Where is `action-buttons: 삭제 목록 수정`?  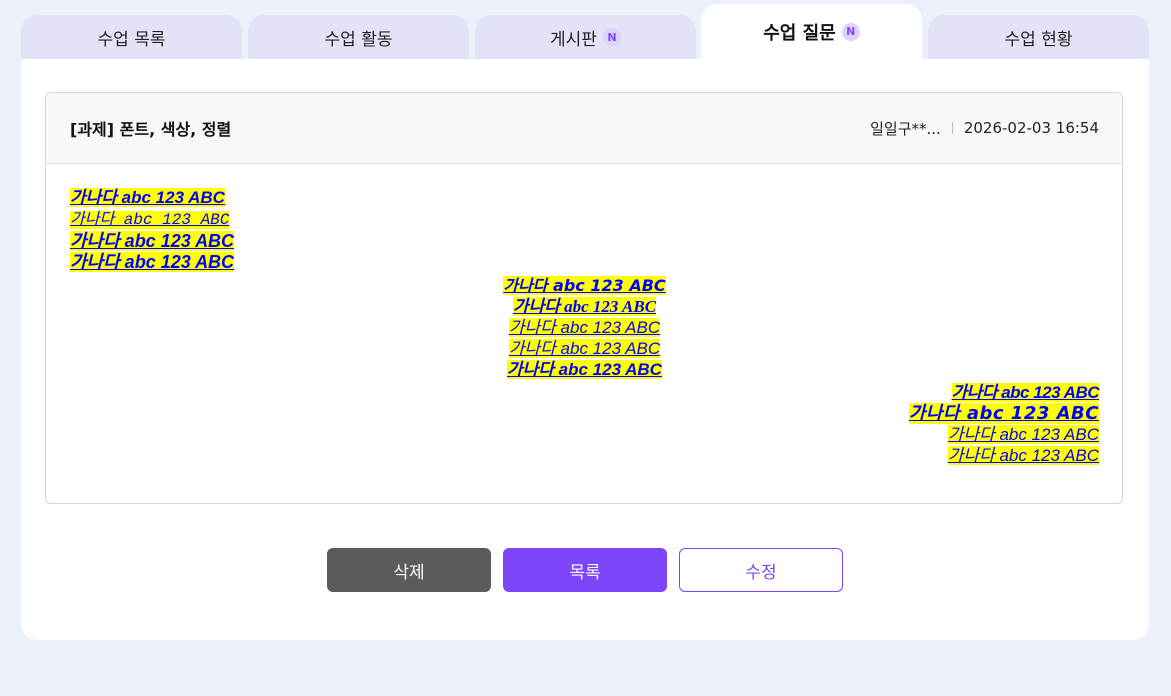 action-buttons: 삭제 목록 수정 is located at coordinates (585, 570).